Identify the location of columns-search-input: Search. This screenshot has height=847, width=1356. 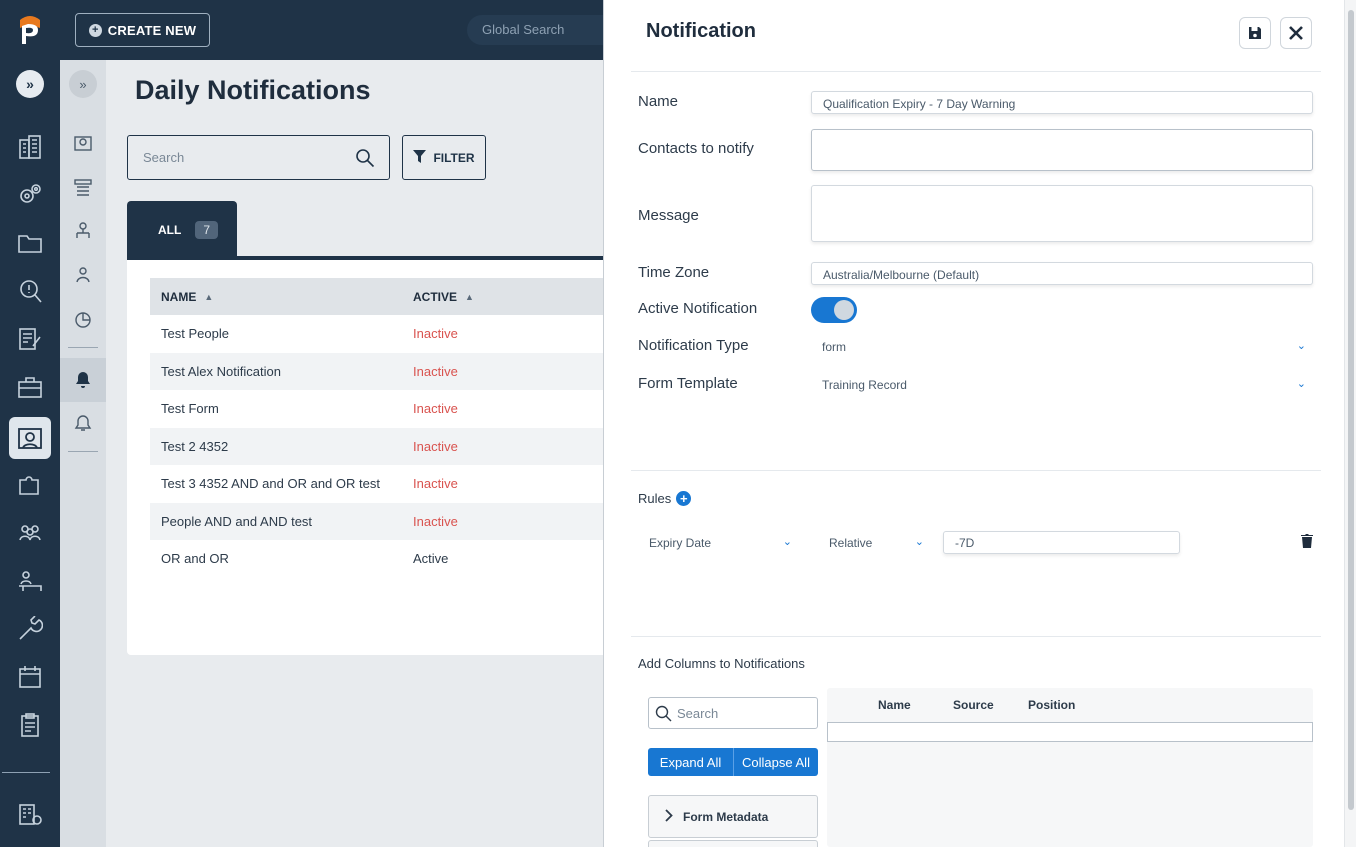
(733, 713).